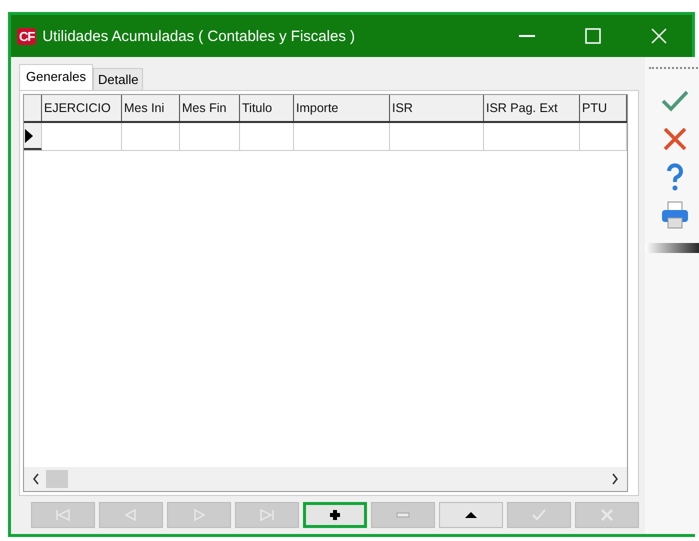 The height and width of the screenshot is (541, 699). Describe the element at coordinates (335, 515) in the screenshot. I see `insert-button` at that location.